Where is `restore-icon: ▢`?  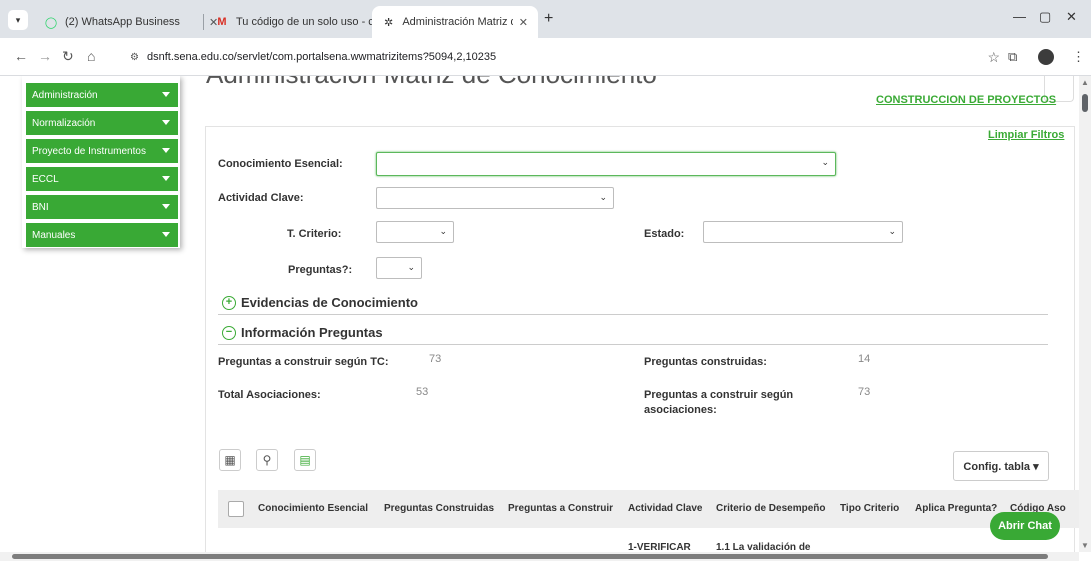 restore-icon: ▢ is located at coordinates (1045, 17).